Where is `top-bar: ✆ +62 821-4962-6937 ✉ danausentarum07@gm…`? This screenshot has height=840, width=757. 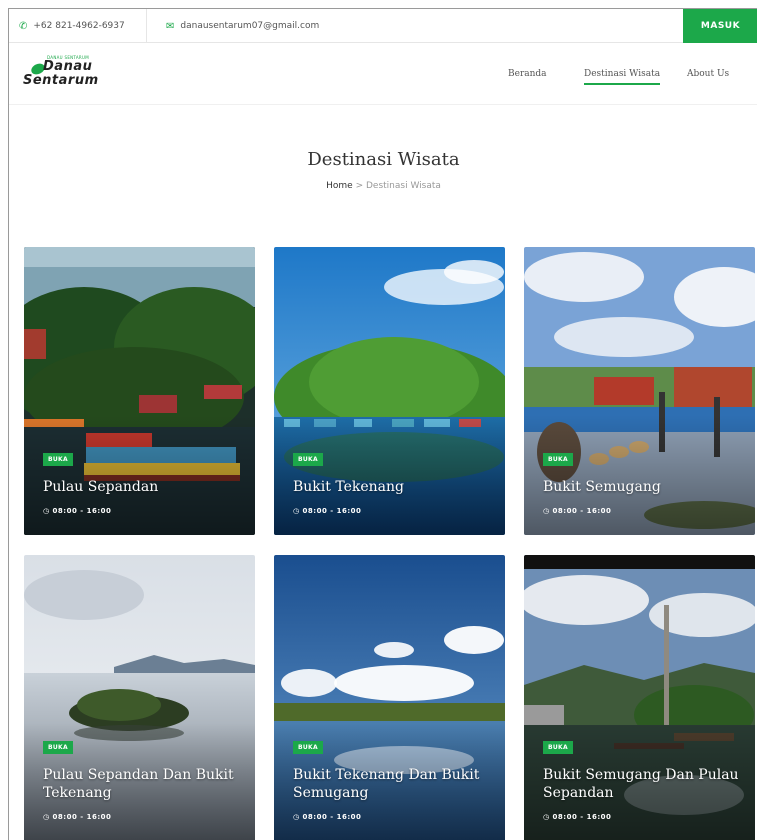
top-bar: ✆ +62 821-4962-6937 ✉ danausentarum07@gm… is located at coordinates (383, 26).